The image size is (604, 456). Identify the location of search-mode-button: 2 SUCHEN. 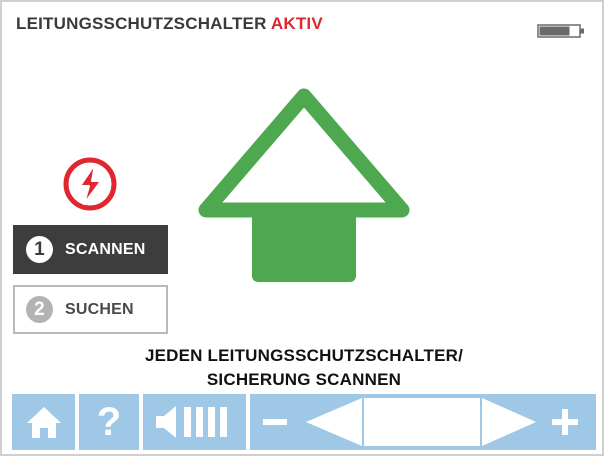
(90, 309).